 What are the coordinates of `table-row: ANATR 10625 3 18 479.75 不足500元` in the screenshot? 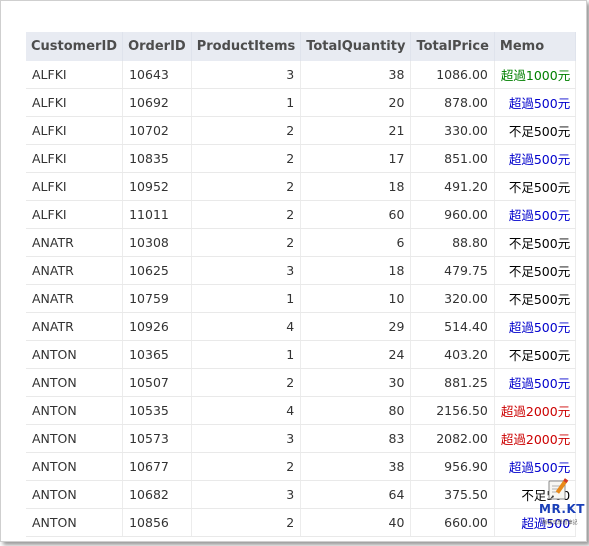 It's located at (301, 270).